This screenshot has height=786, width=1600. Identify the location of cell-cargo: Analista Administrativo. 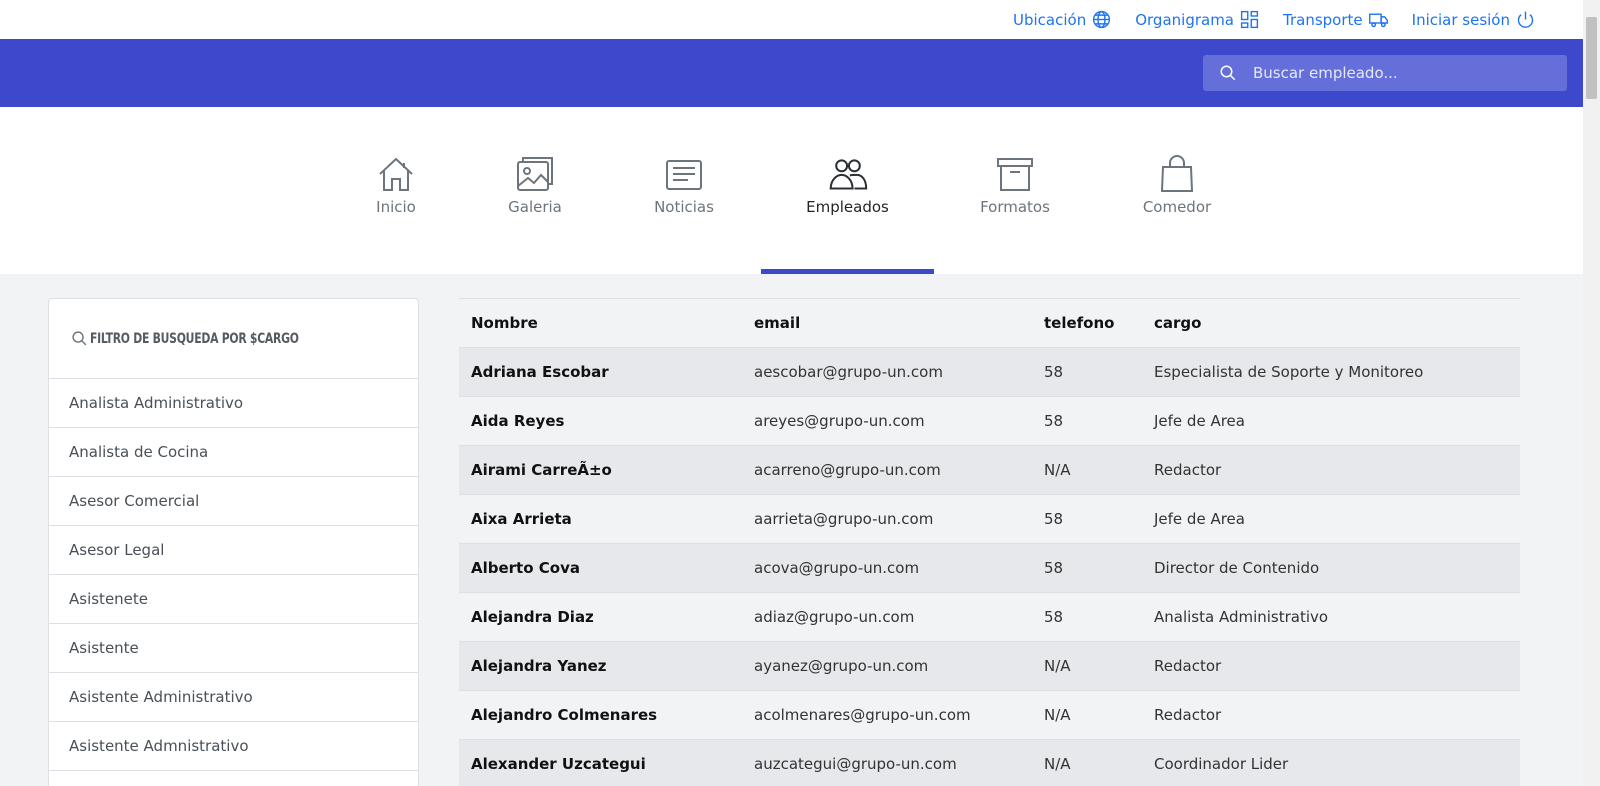
(1331, 617).